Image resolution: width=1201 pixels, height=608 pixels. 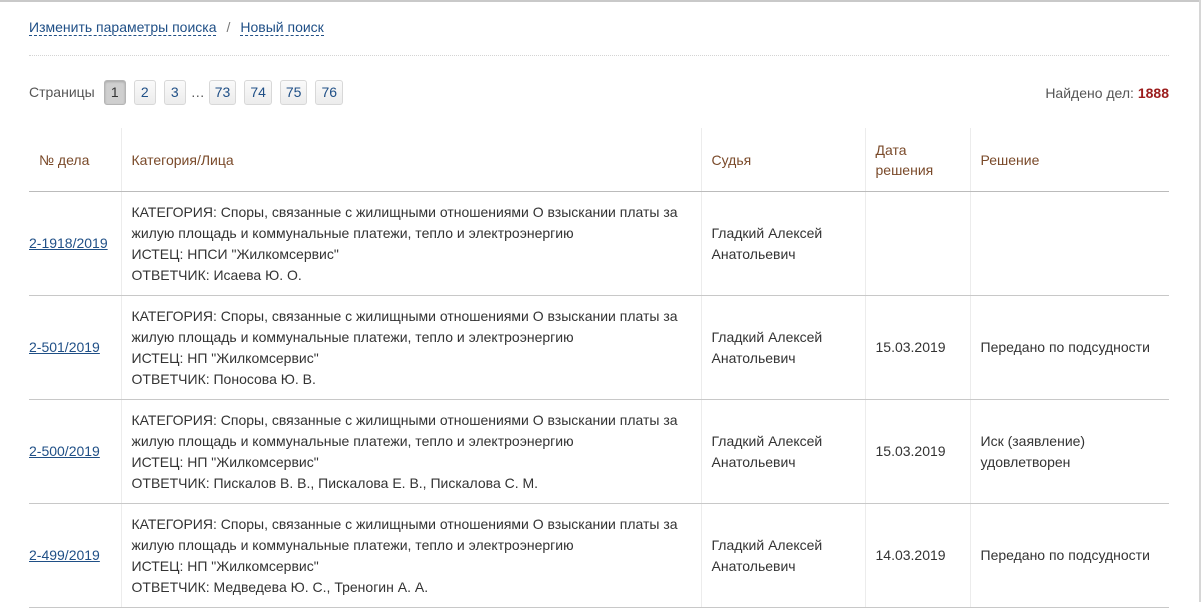 I want to click on search-nav: Изменить параметры поиска / Новый поиск, so click(x=176, y=27).